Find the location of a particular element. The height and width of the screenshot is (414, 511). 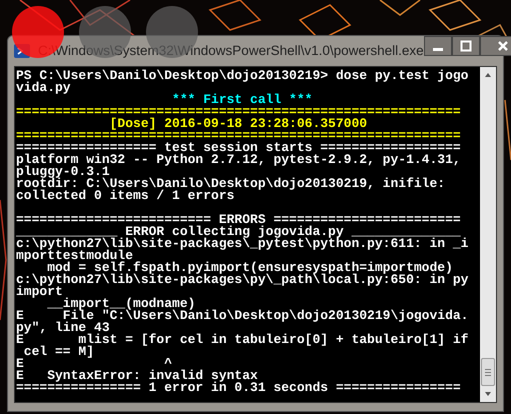

console-line: [Dose] 2016-09-18 23:28:06.357000 is located at coordinates (238, 124).